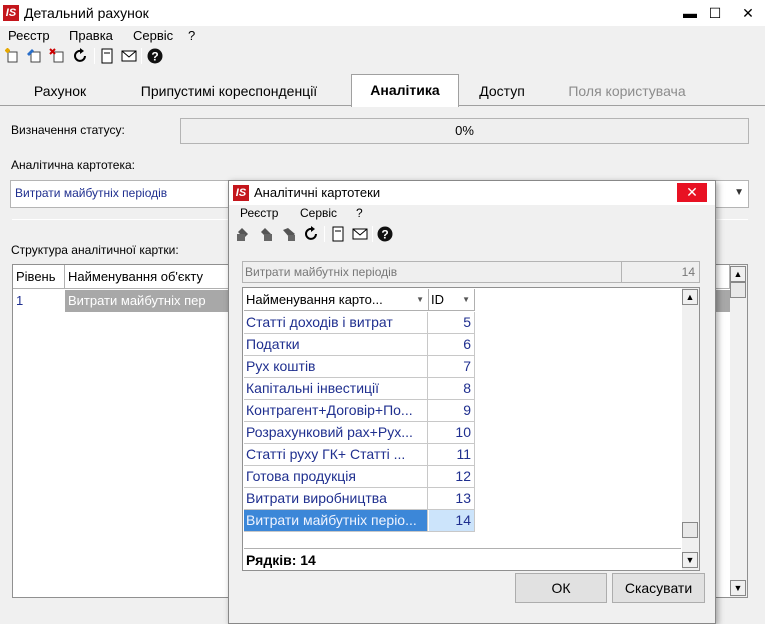 This screenshot has height=624, width=765. I want to click on dialog-close-button: ✕, so click(692, 192).